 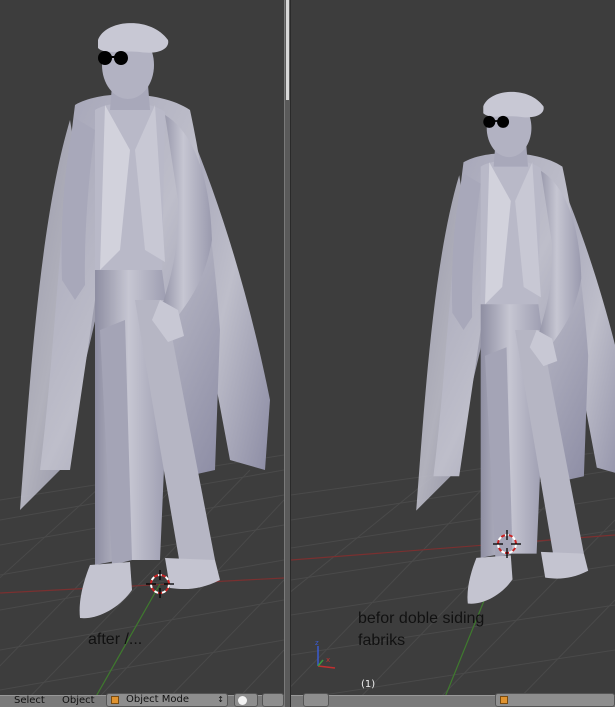 What do you see at coordinates (29, 701) in the screenshot?
I see `select-menu: Select` at bounding box center [29, 701].